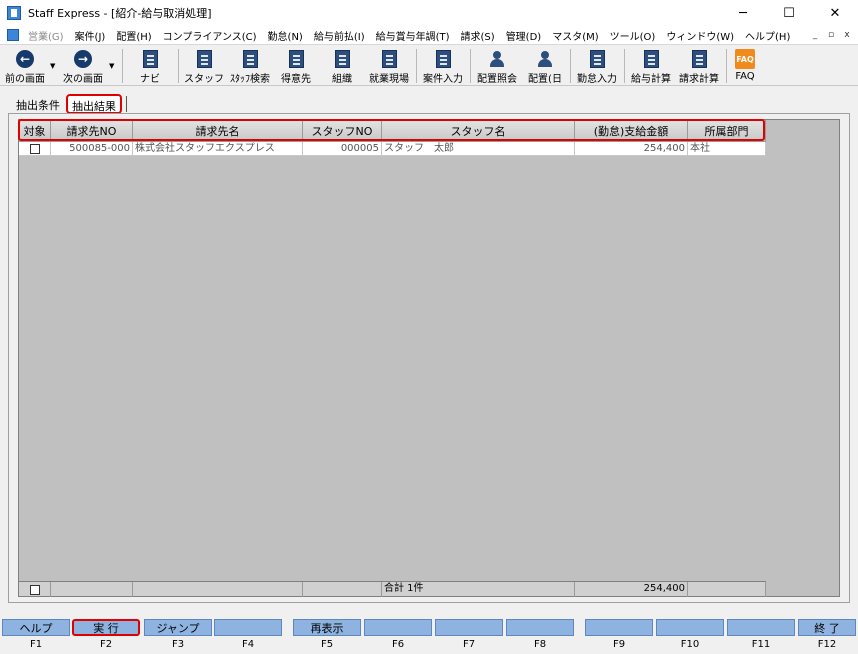  I want to click on select-all-checkbox, so click(34, 589).